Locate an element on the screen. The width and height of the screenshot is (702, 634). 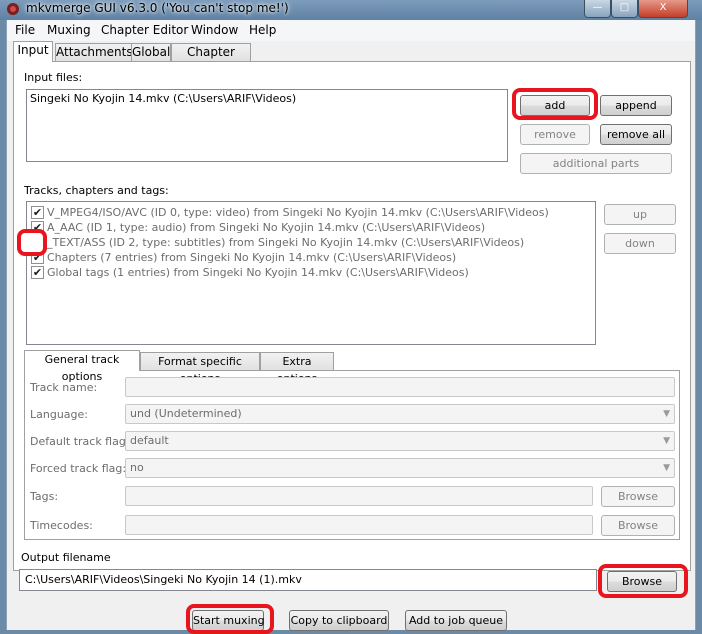
tab-input: Input is located at coordinates (33, 51).